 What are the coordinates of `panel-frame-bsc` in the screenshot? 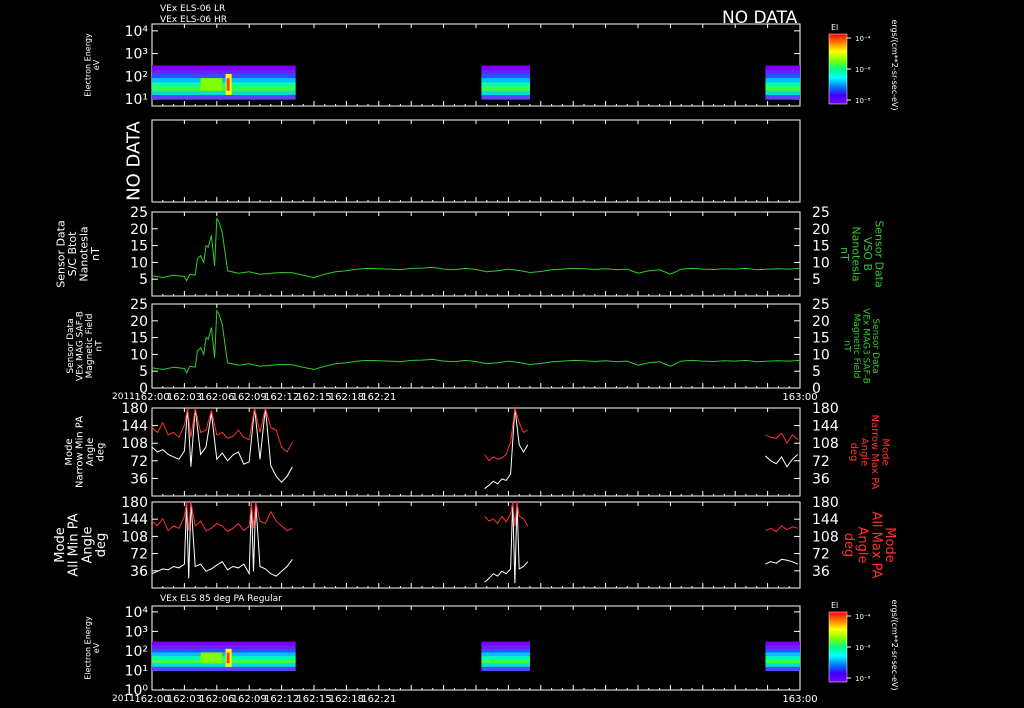 It's located at (476, 254).